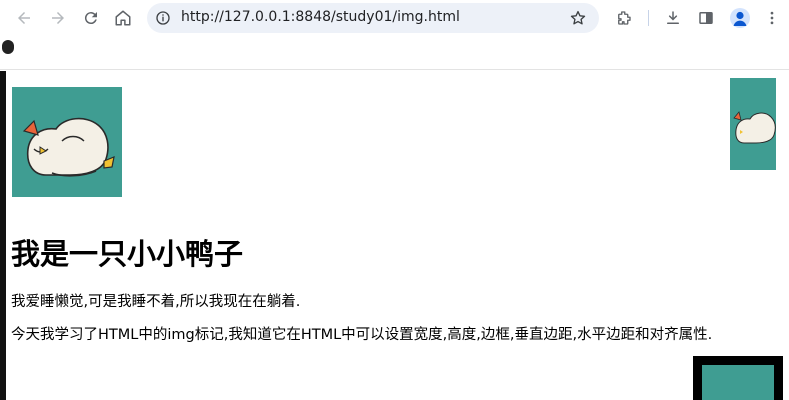  What do you see at coordinates (8, 47) in the screenshot?
I see `strip-edge-shape` at bounding box center [8, 47].